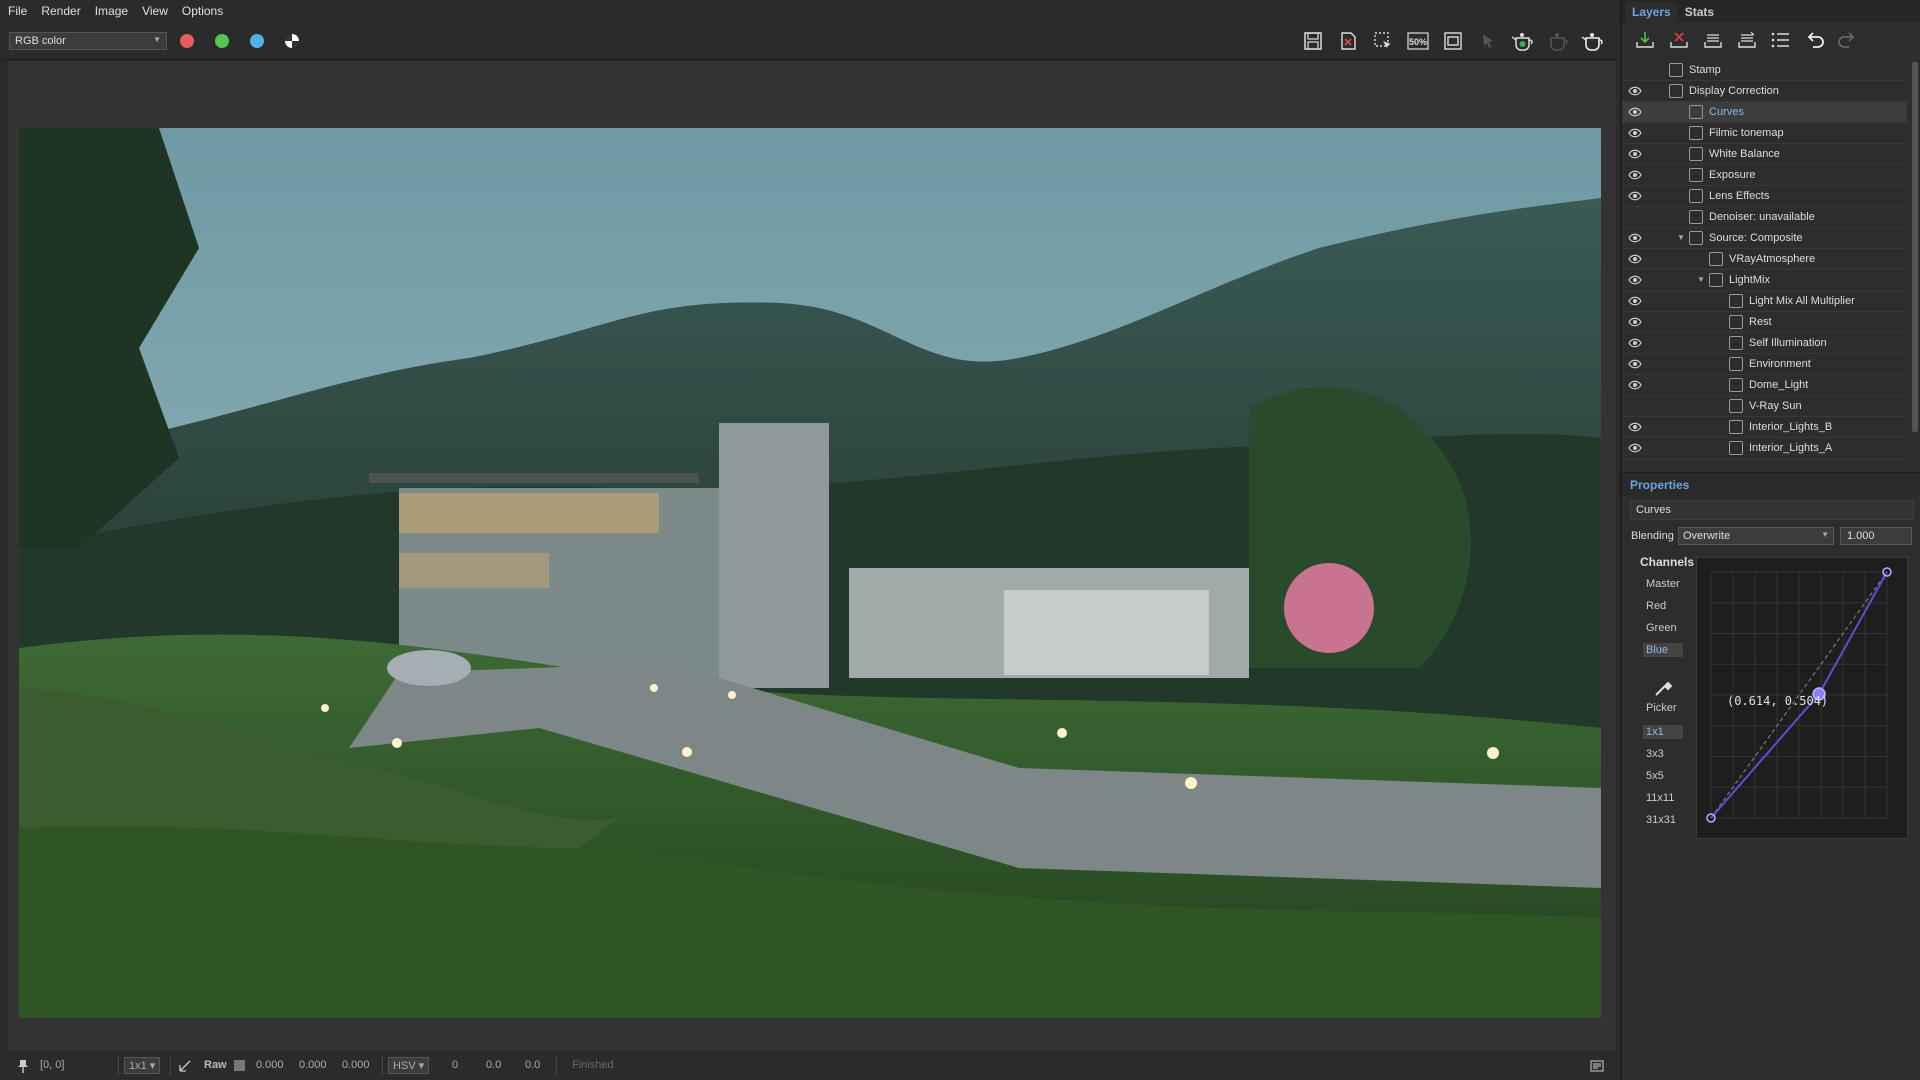 Image resolution: width=1920 pixels, height=1080 pixels. What do you see at coordinates (1663, 584) in the screenshot?
I see `channel-master: Master` at bounding box center [1663, 584].